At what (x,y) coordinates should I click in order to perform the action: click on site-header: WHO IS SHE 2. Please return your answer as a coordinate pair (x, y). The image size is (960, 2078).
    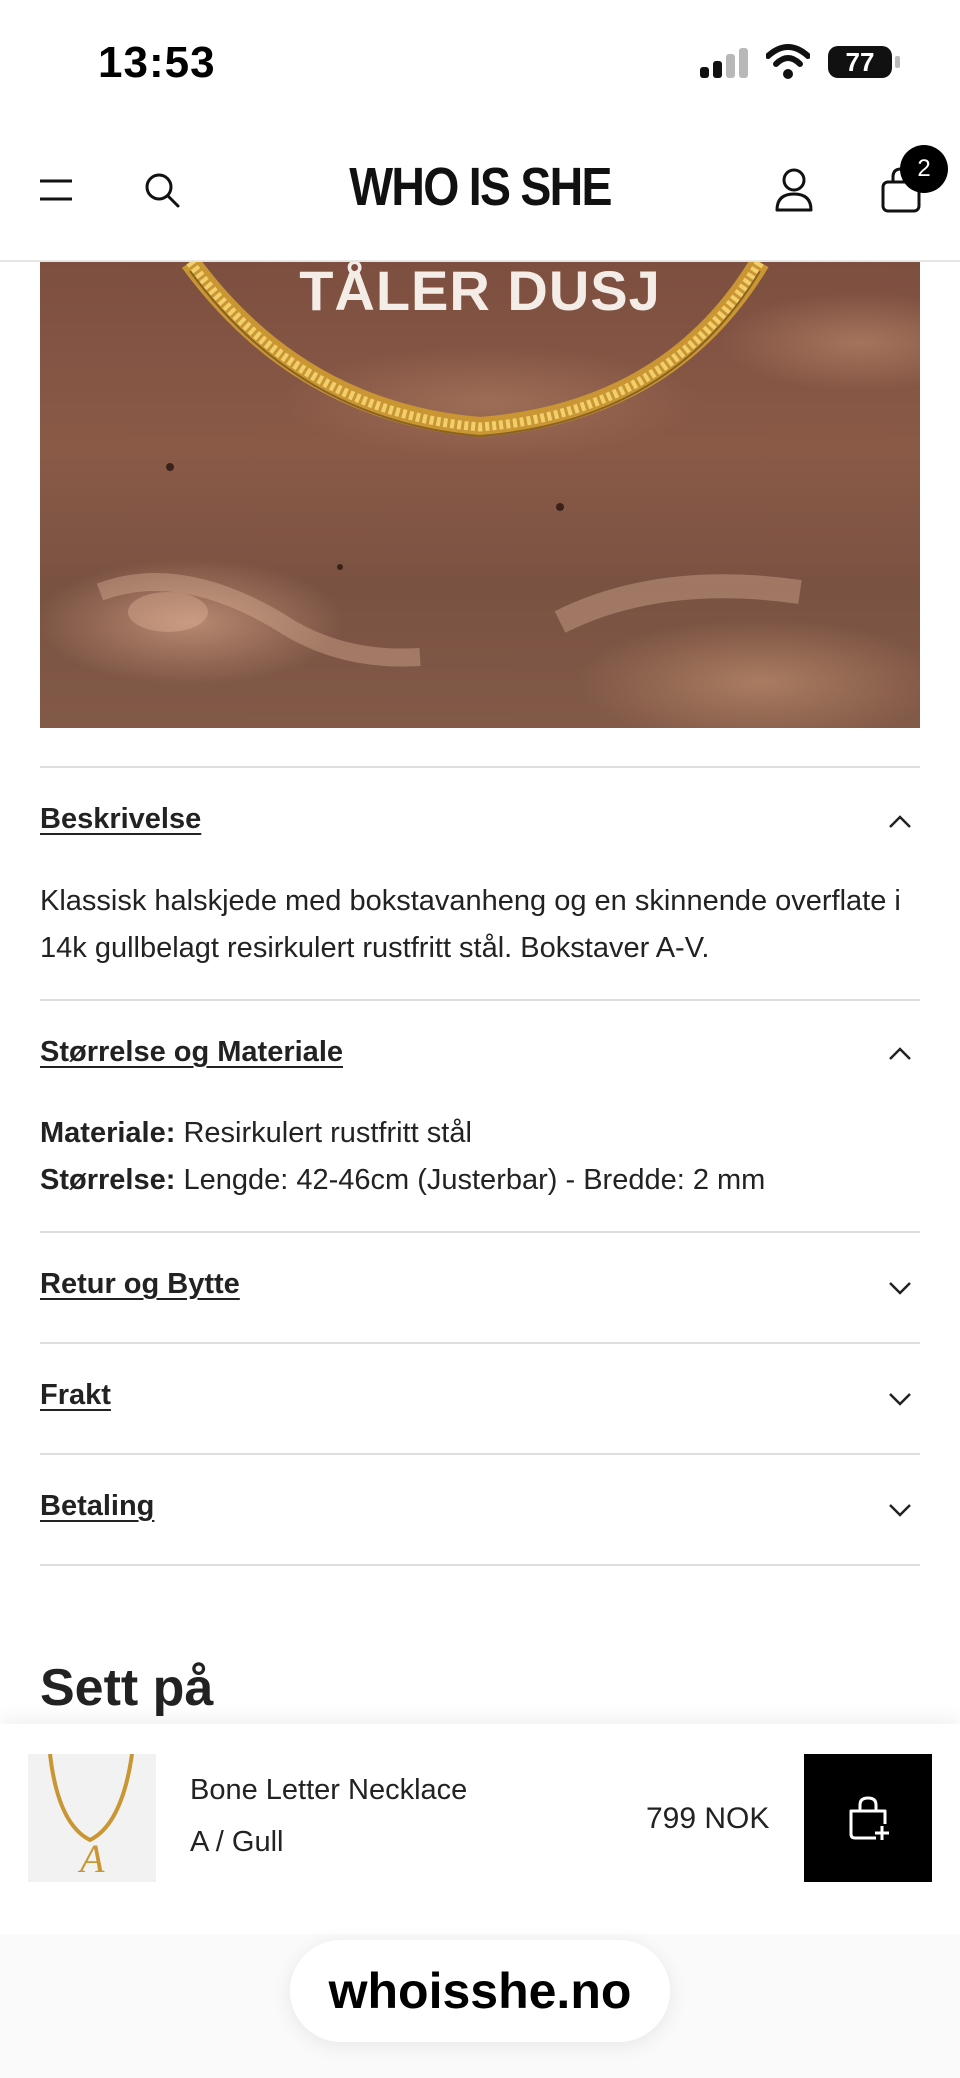
    Looking at the image, I should click on (480, 191).